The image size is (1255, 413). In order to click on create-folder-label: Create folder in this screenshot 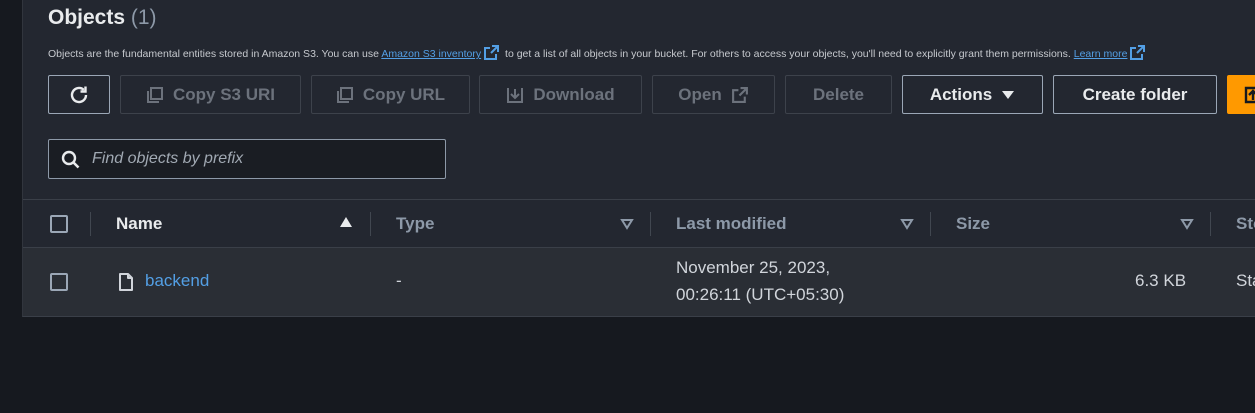, I will do `click(1135, 94)`.